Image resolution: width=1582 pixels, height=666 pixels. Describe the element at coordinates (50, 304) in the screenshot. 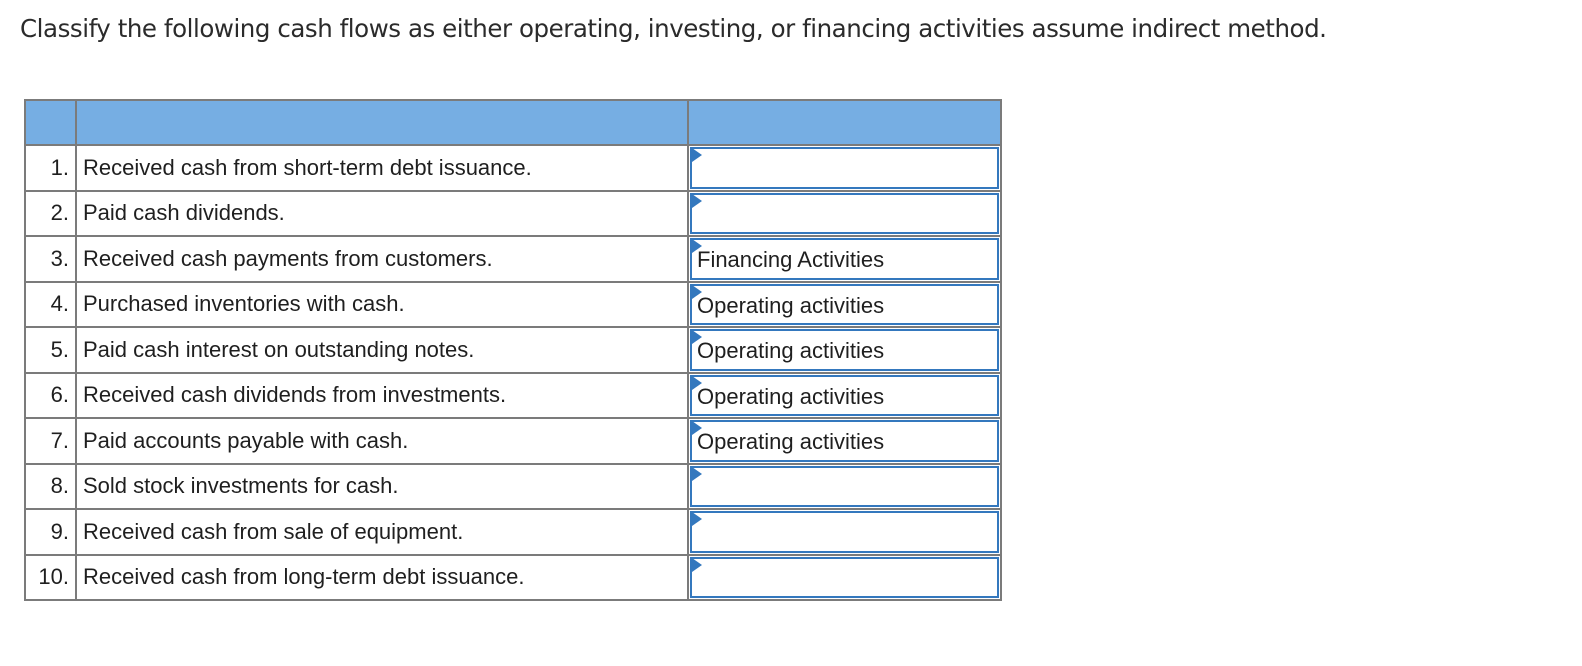

I see `row-number: 4.` at that location.